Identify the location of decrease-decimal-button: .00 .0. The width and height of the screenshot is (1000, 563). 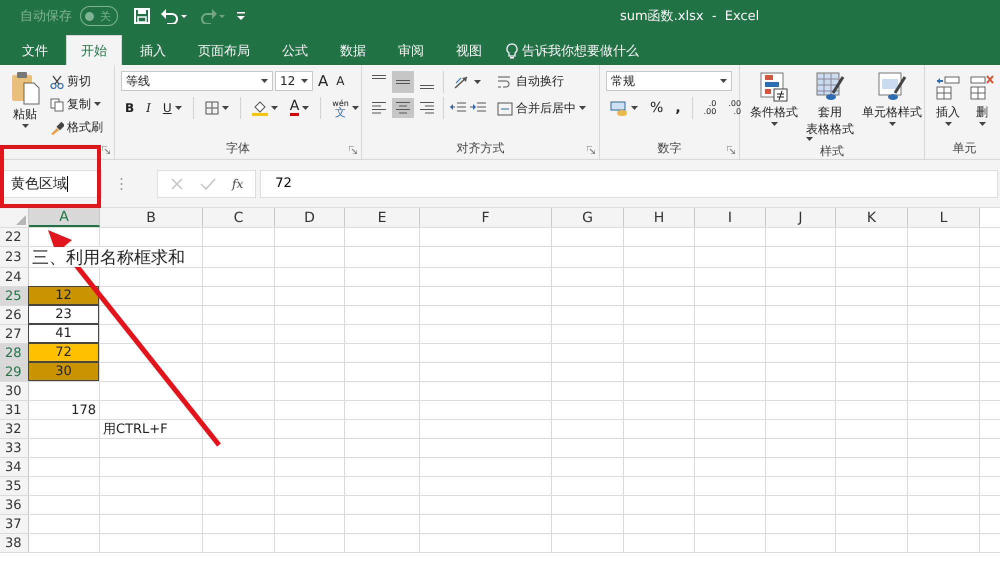
(735, 108).